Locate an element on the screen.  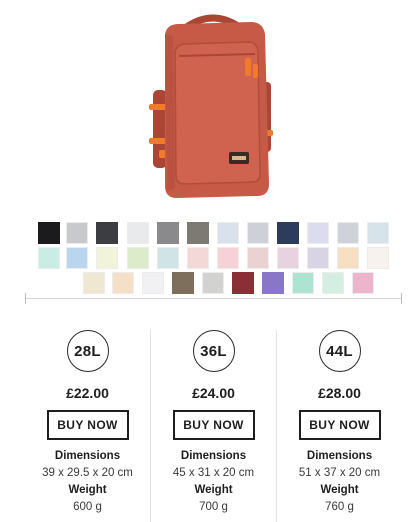
dimensions-value: 51 x 37 x 20 cm is located at coordinates (339, 473).